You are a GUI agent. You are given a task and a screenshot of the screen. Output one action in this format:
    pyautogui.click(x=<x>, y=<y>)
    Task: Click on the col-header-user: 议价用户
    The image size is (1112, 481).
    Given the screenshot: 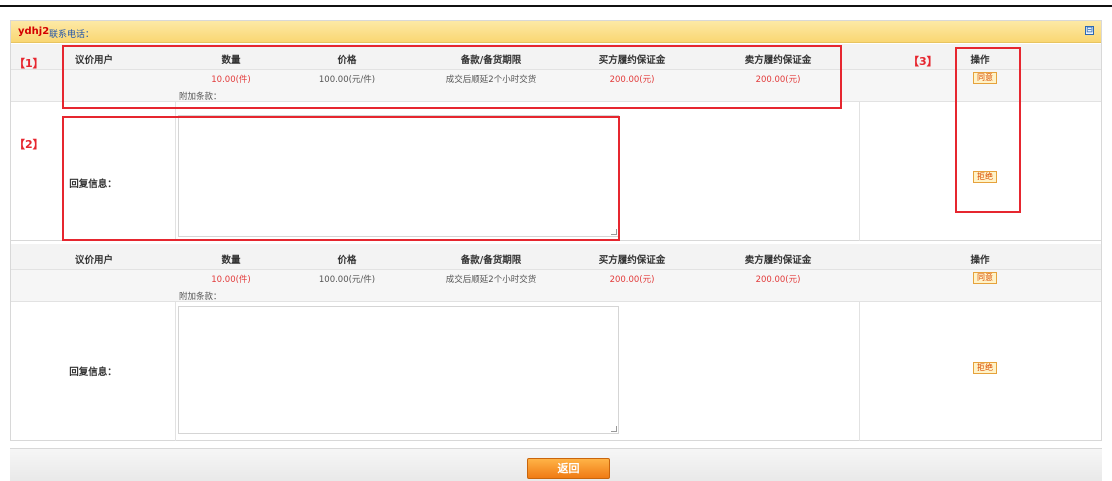 What is the action you would take?
    pyautogui.click(x=93, y=260)
    